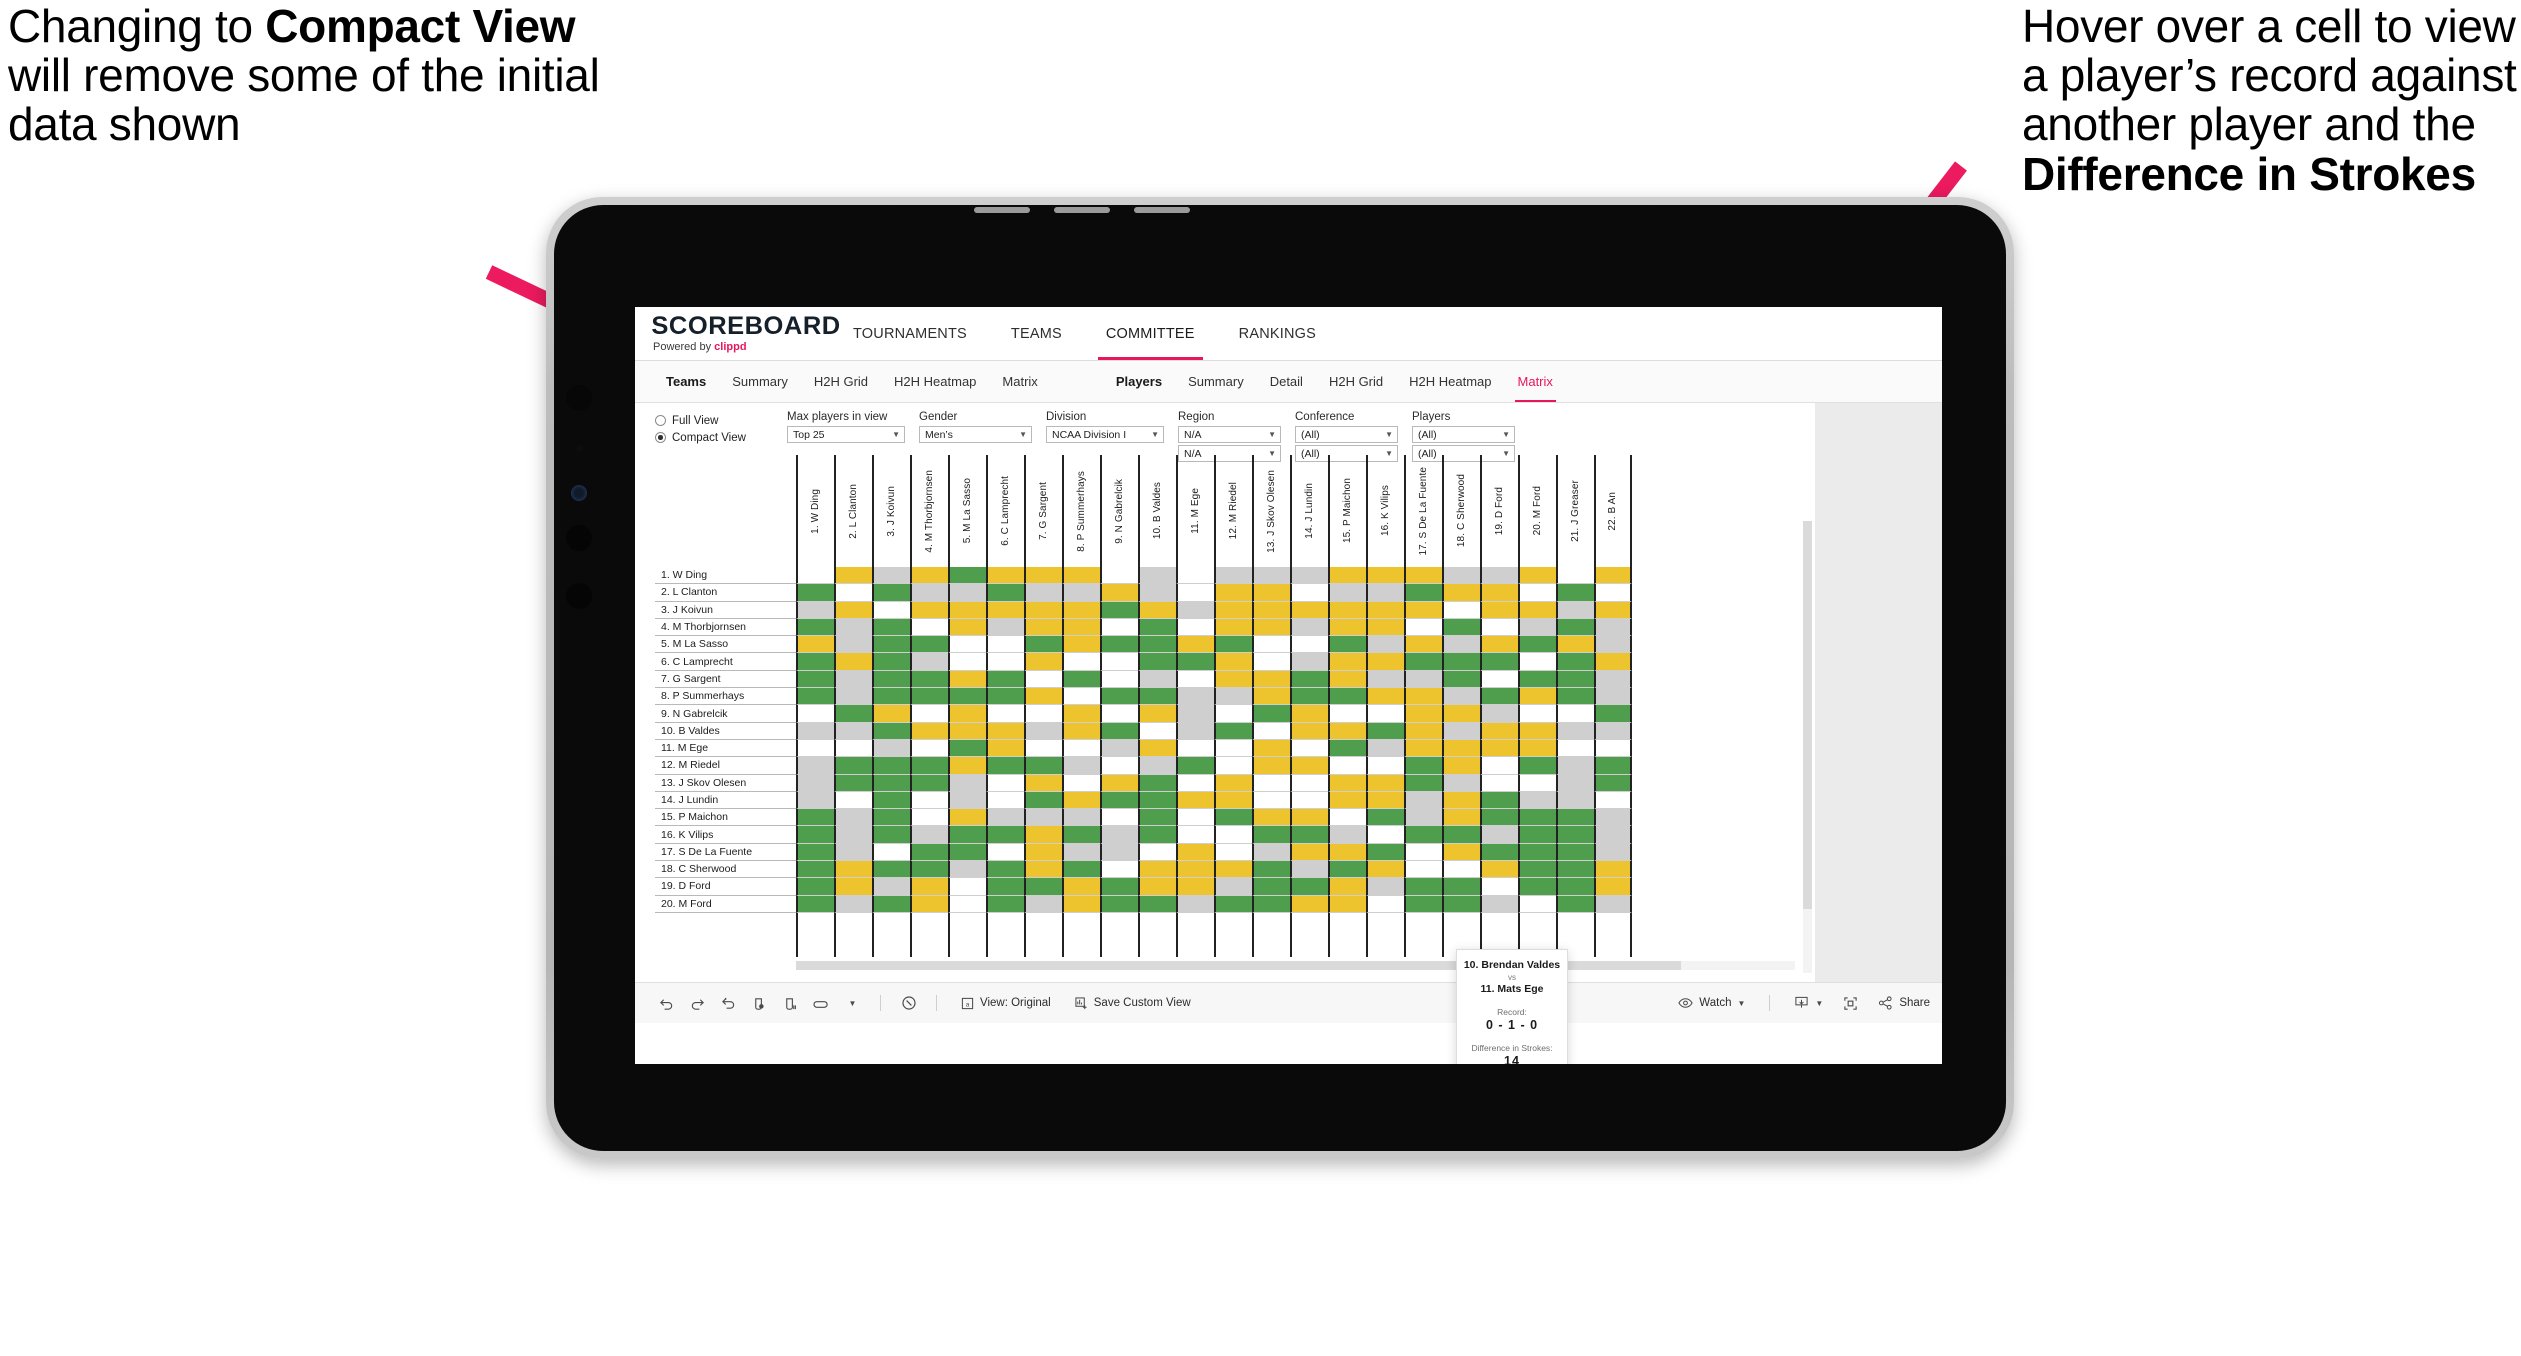 The width and height of the screenshot is (2521, 1356). What do you see at coordinates (760, 381) in the screenshot?
I see `subnav-teams-summary: Summary` at bounding box center [760, 381].